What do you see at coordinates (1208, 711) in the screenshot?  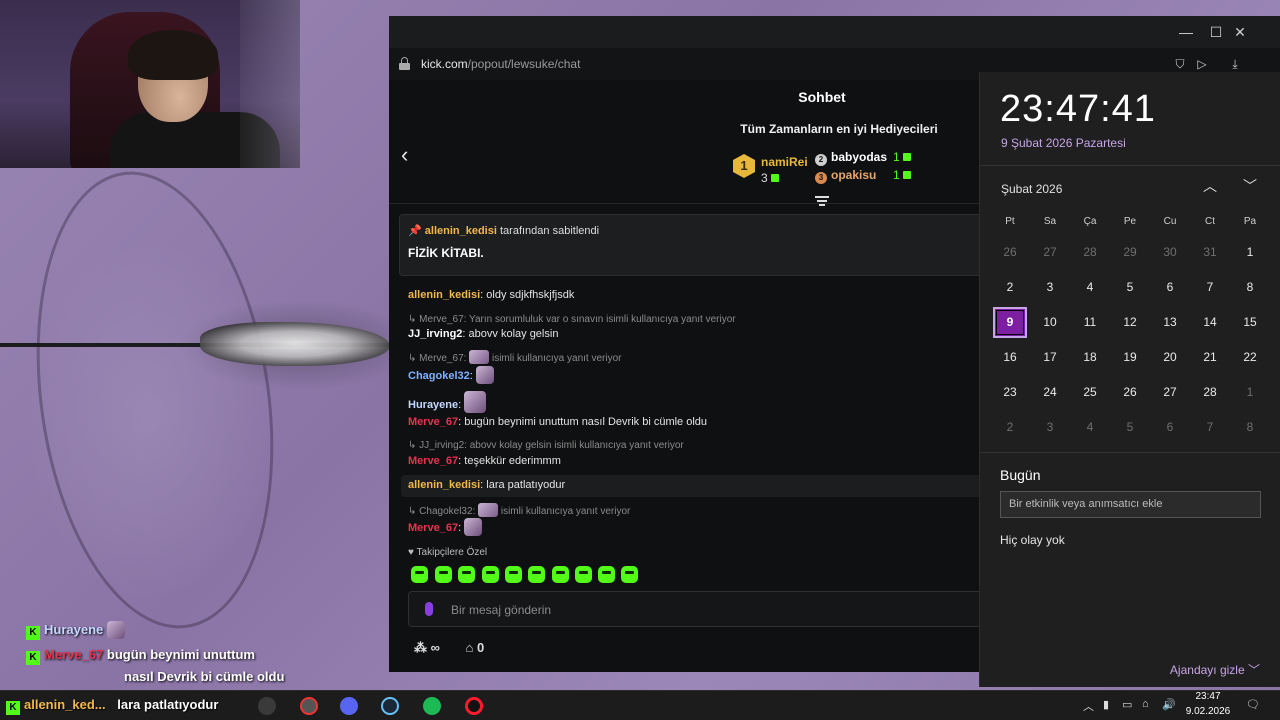 I see `taskbar-clock-date: 9.02.2026` at bounding box center [1208, 711].